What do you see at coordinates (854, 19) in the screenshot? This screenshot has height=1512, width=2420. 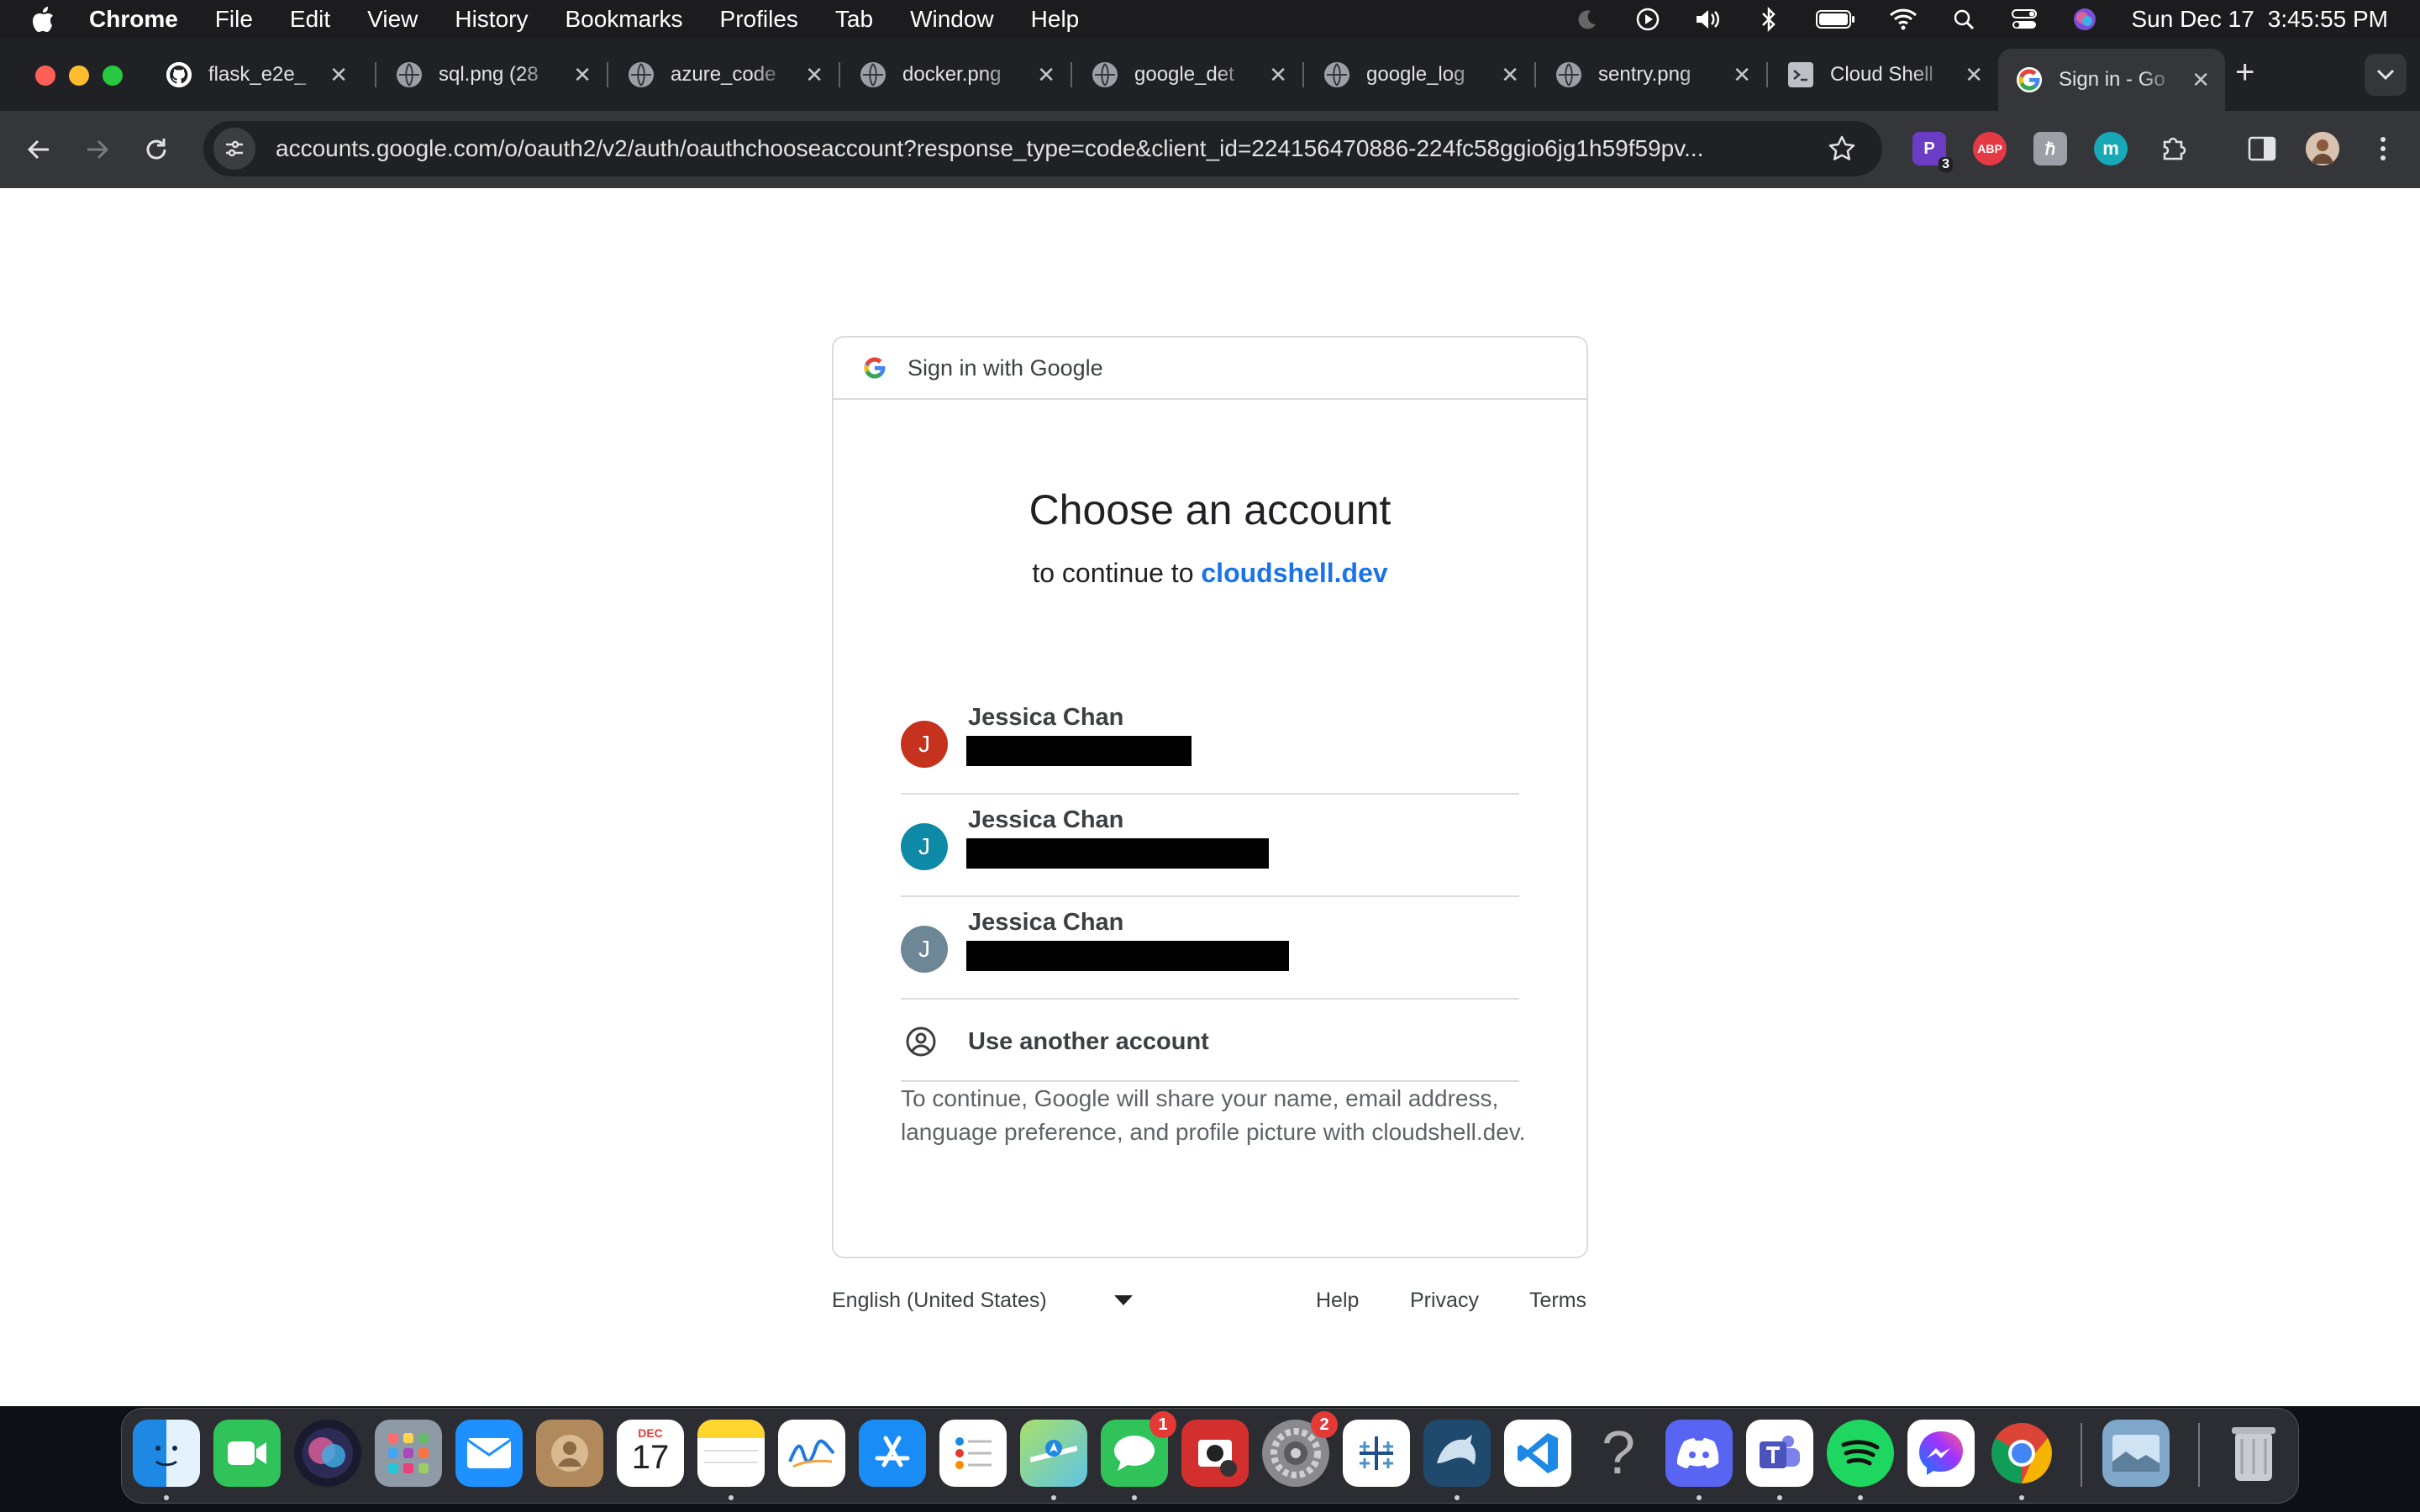 I see `menu-tab: Tab` at bounding box center [854, 19].